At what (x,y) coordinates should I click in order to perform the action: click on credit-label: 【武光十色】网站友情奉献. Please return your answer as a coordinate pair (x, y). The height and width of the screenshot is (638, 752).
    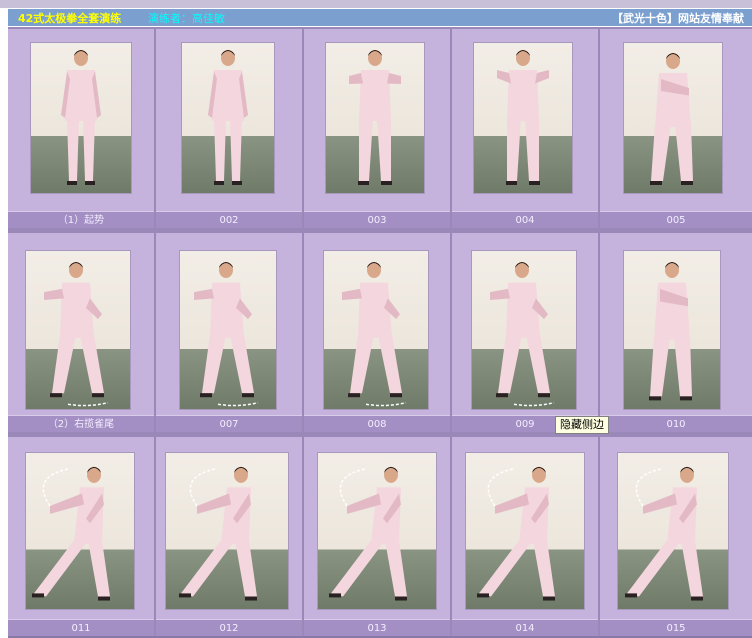
    Looking at the image, I should click on (678, 18).